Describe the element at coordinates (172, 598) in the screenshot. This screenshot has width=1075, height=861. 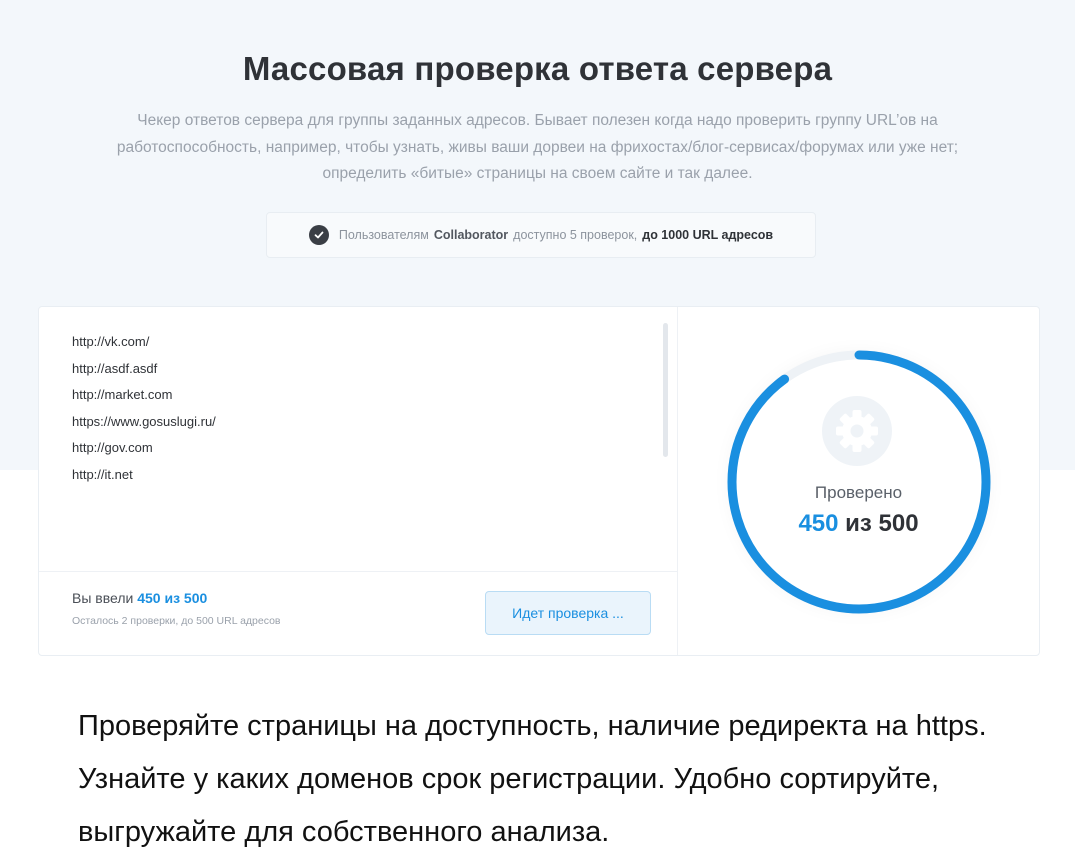
I see `entered-value: 450 из 500` at that location.